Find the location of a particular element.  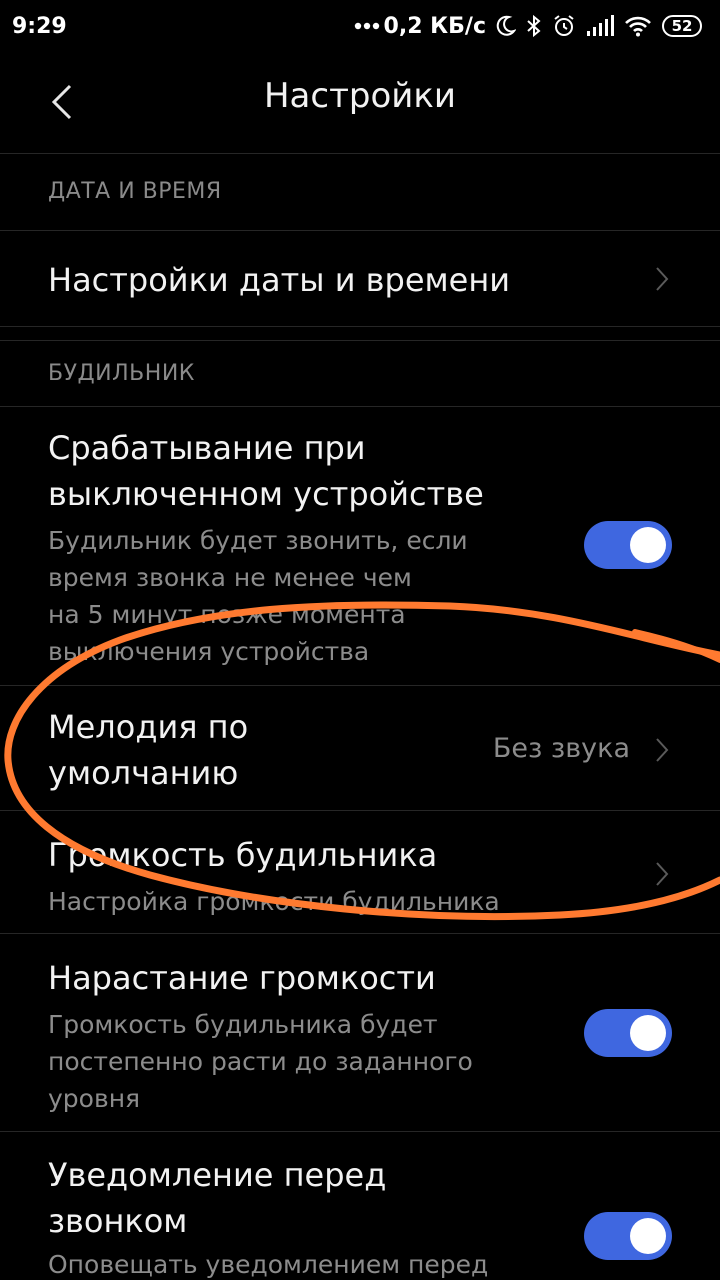

volume-crescendo-toggle is located at coordinates (628, 1033).